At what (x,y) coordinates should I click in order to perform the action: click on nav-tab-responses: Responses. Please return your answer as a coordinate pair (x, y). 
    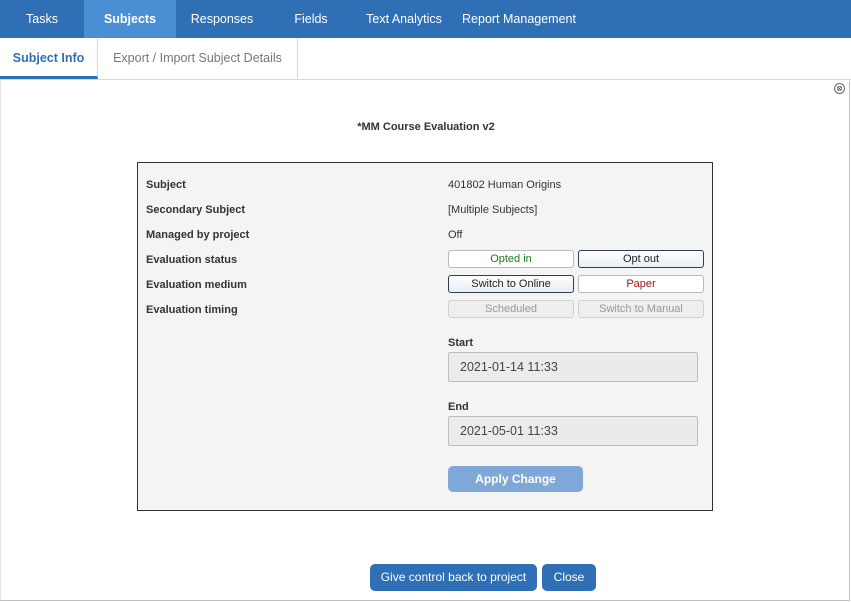
    Looking at the image, I should click on (222, 19).